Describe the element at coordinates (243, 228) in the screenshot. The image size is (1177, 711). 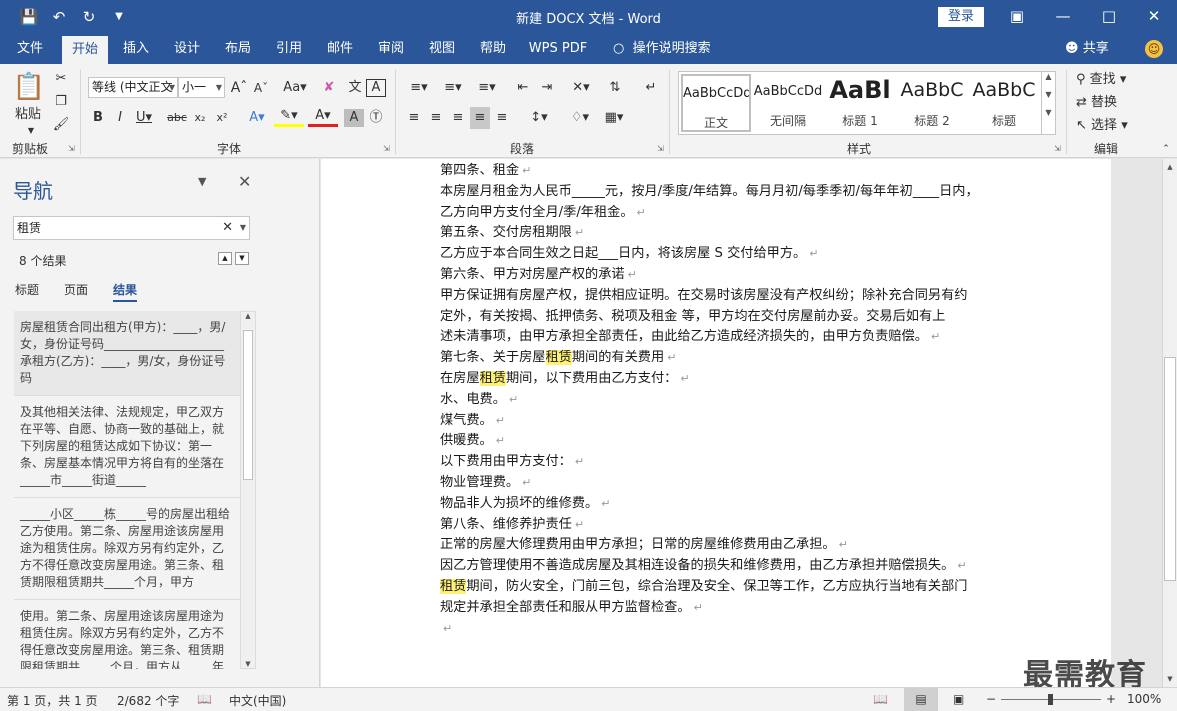
I see `search-options-icon: ▼` at that location.